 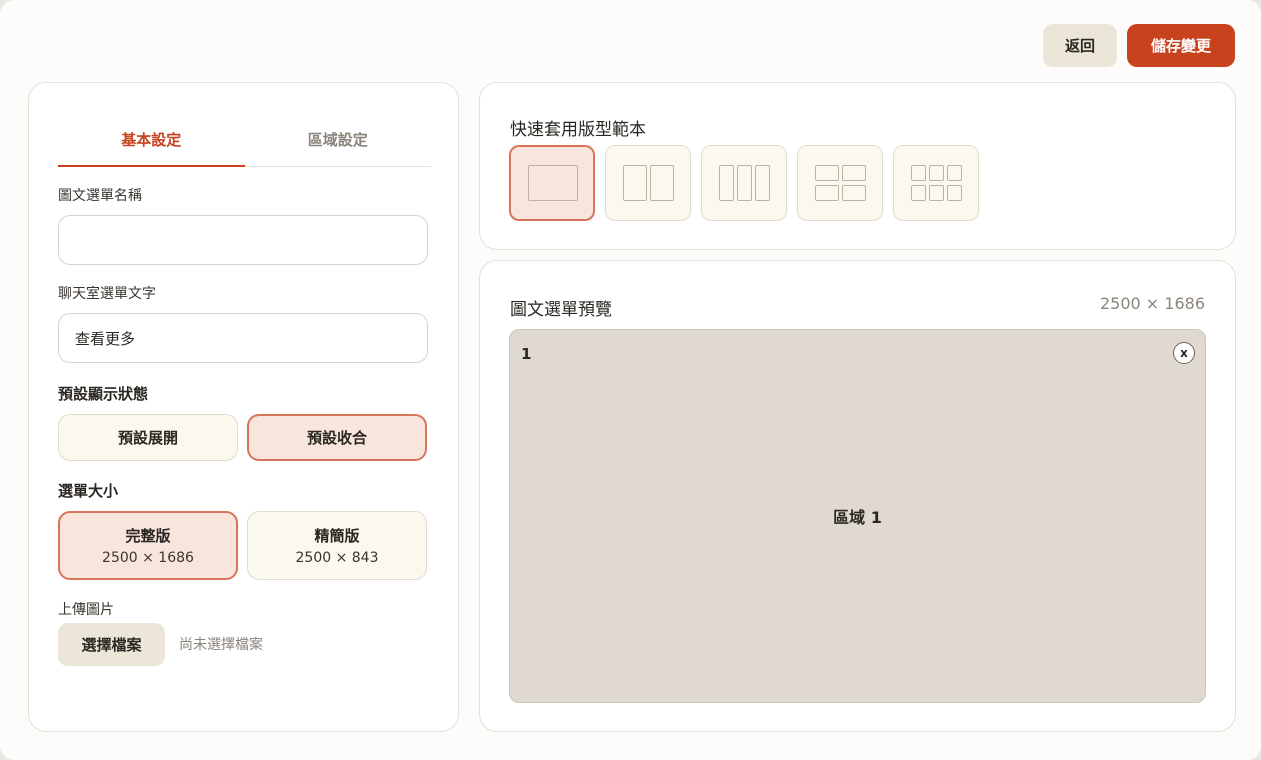 I want to click on upload-label: 上傳圖片, so click(x=86, y=610).